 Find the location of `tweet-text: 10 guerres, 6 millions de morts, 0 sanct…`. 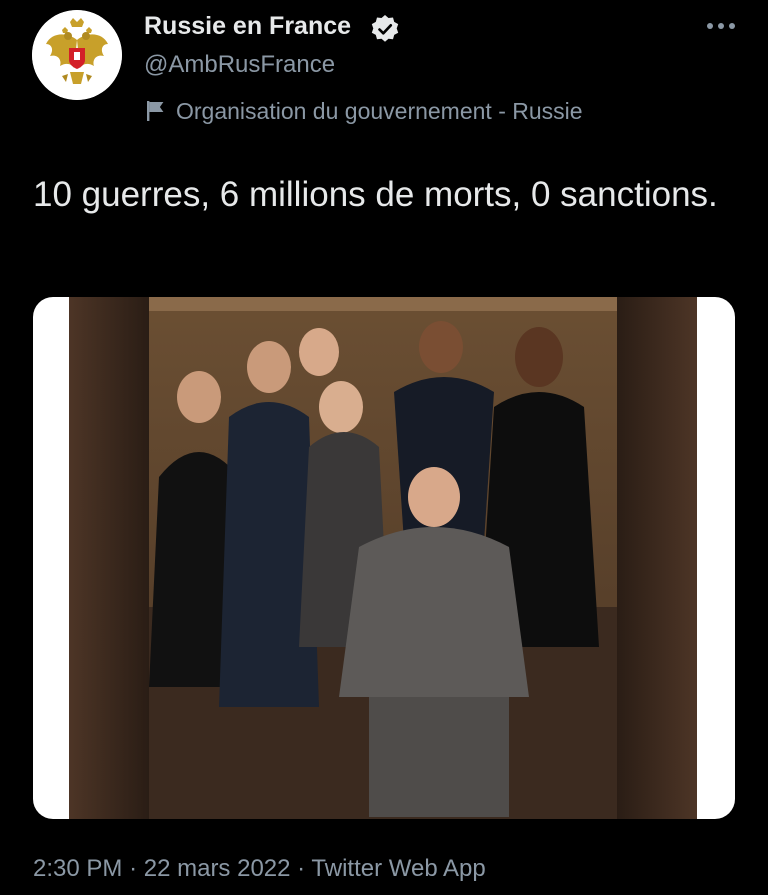

tweet-text: 10 guerres, 6 millions de morts, 0 sanct… is located at coordinates (375, 194).